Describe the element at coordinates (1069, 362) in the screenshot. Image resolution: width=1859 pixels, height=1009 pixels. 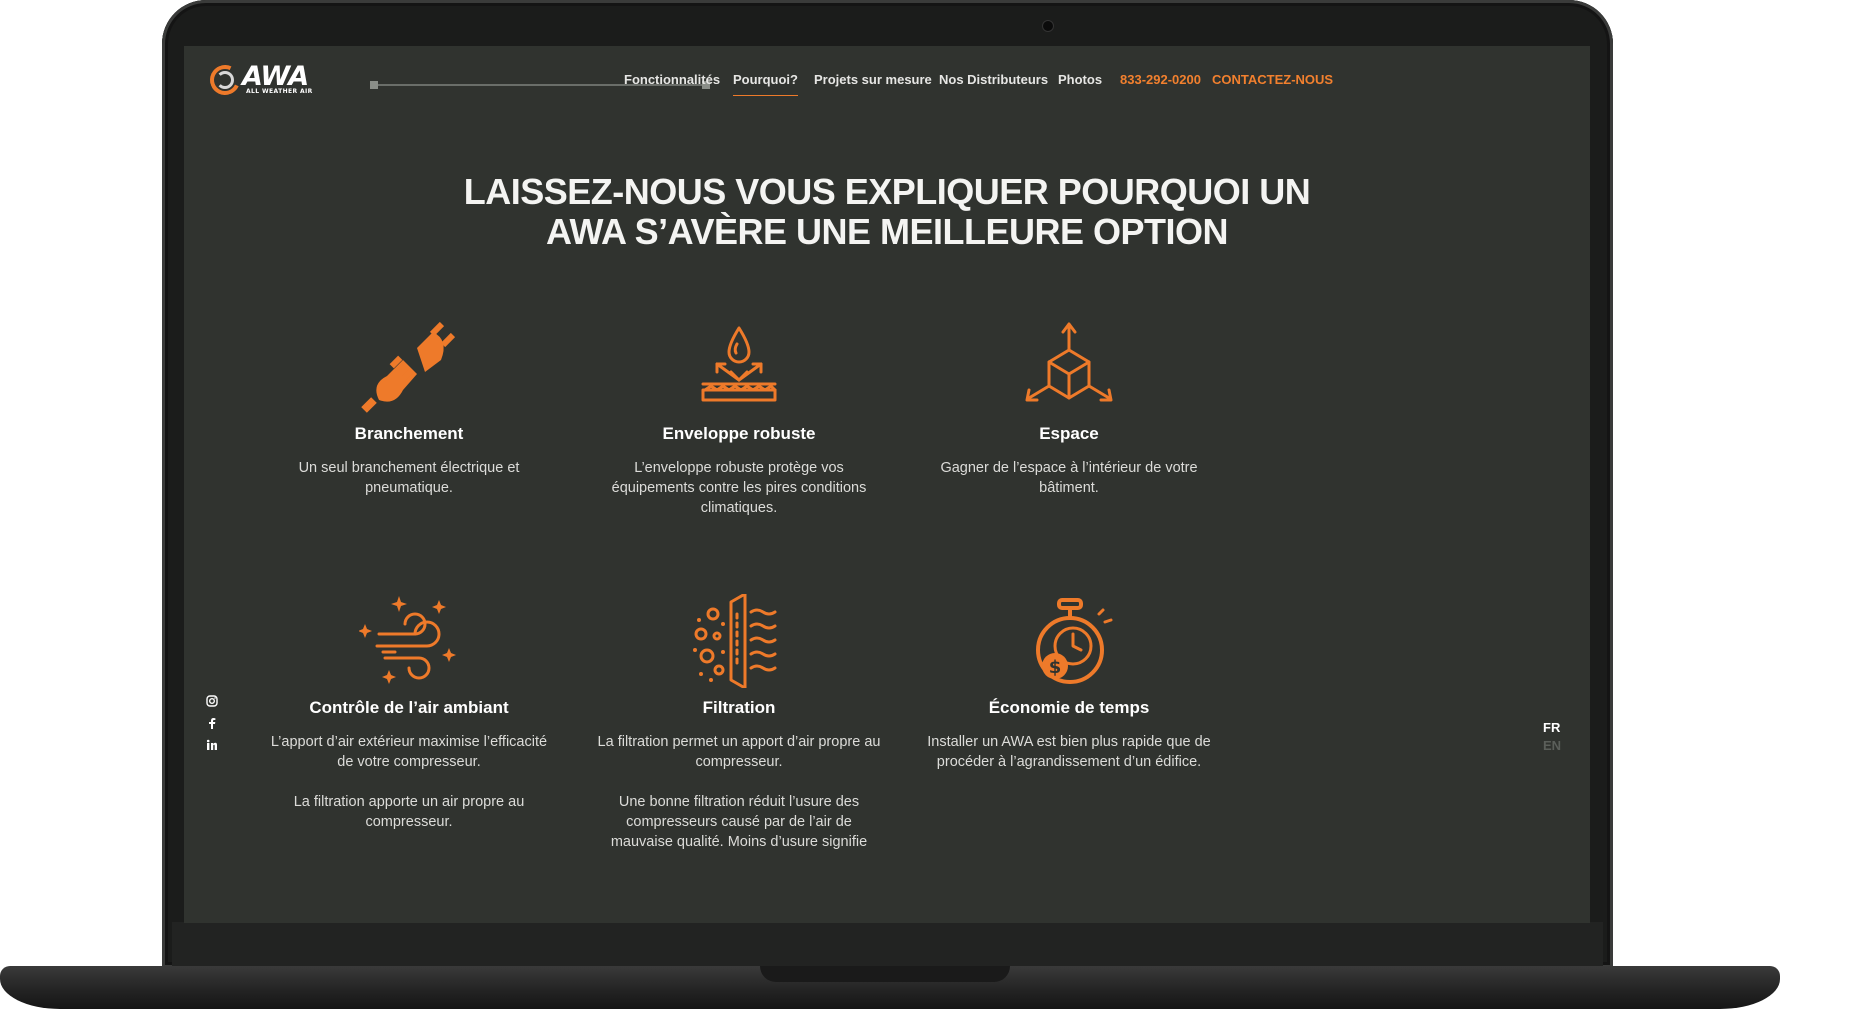
I see `cube-expand-icon` at that location.